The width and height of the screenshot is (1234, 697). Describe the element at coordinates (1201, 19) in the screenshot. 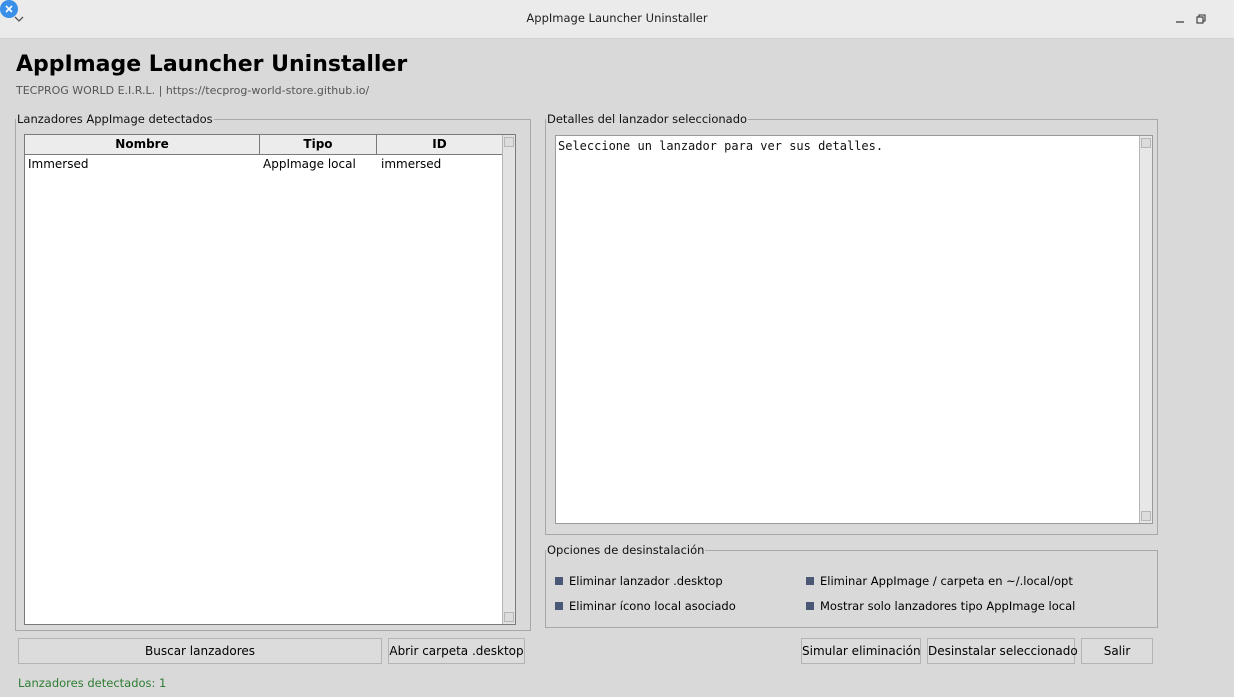

I see `restore-icon` at that location.